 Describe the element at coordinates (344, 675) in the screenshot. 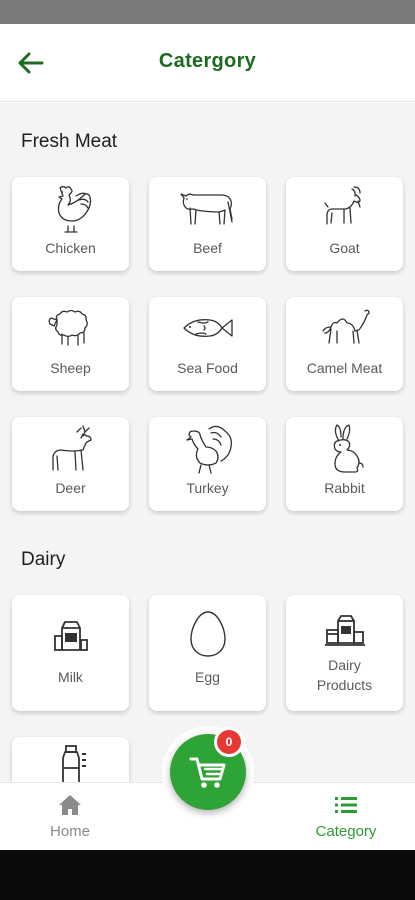

I see `category-label: Dairy Products` at that location.